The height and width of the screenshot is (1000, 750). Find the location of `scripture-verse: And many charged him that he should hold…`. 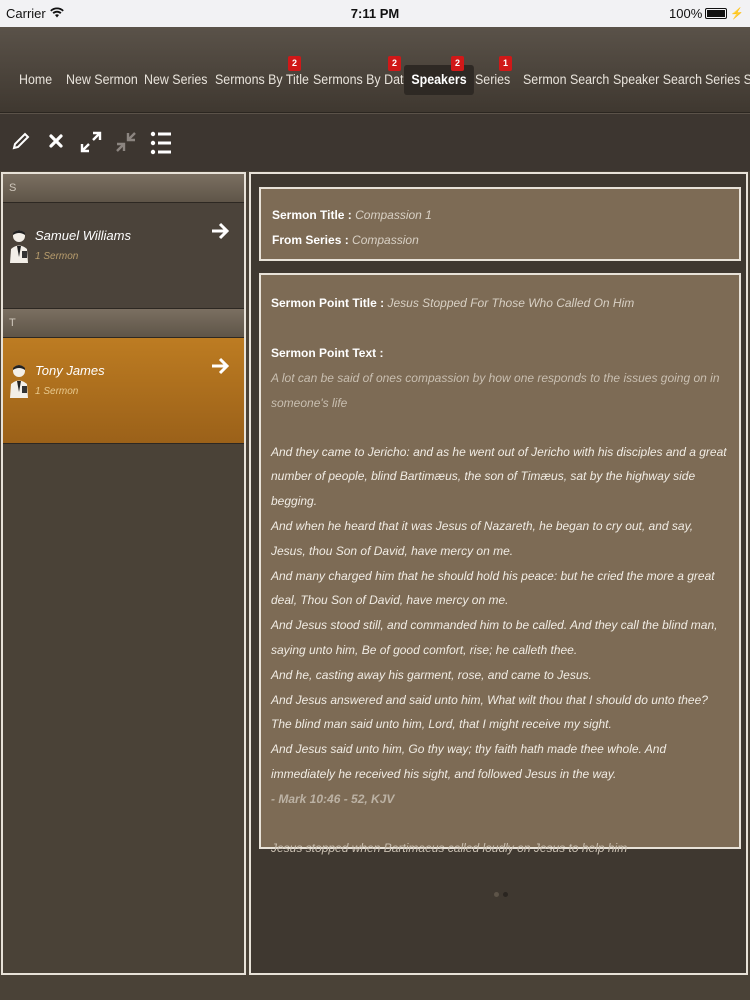

scripture-verse: And many charged him that he should hold… is located at coordinates (493, 588).